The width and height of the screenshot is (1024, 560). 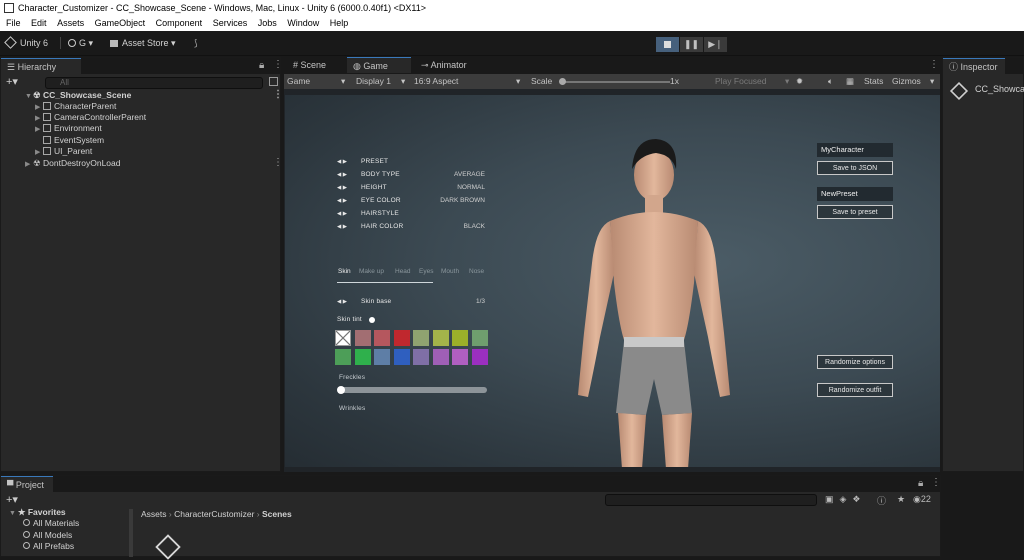 I want to click on save-to-json-button: Save to JSON, so click(x=855, y=168).